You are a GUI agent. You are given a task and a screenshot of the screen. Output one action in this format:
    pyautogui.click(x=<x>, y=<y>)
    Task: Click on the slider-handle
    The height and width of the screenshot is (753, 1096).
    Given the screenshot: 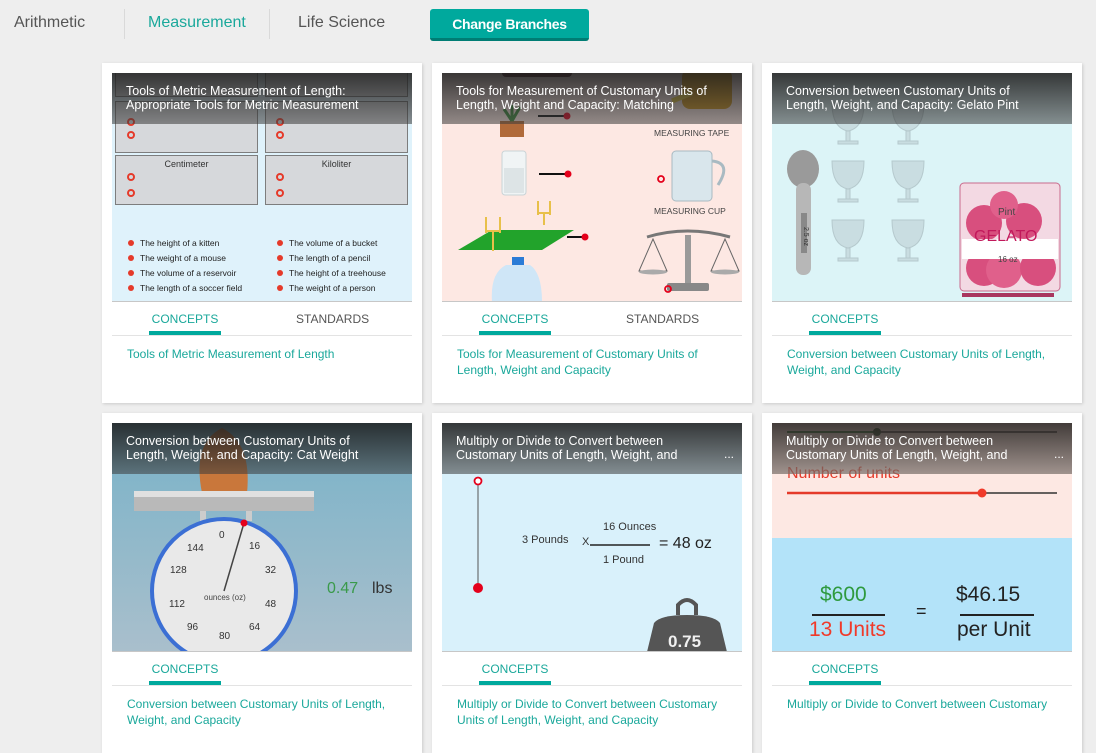 What is the action you would take?
    pyautogui.click(x=478, y=588)
    